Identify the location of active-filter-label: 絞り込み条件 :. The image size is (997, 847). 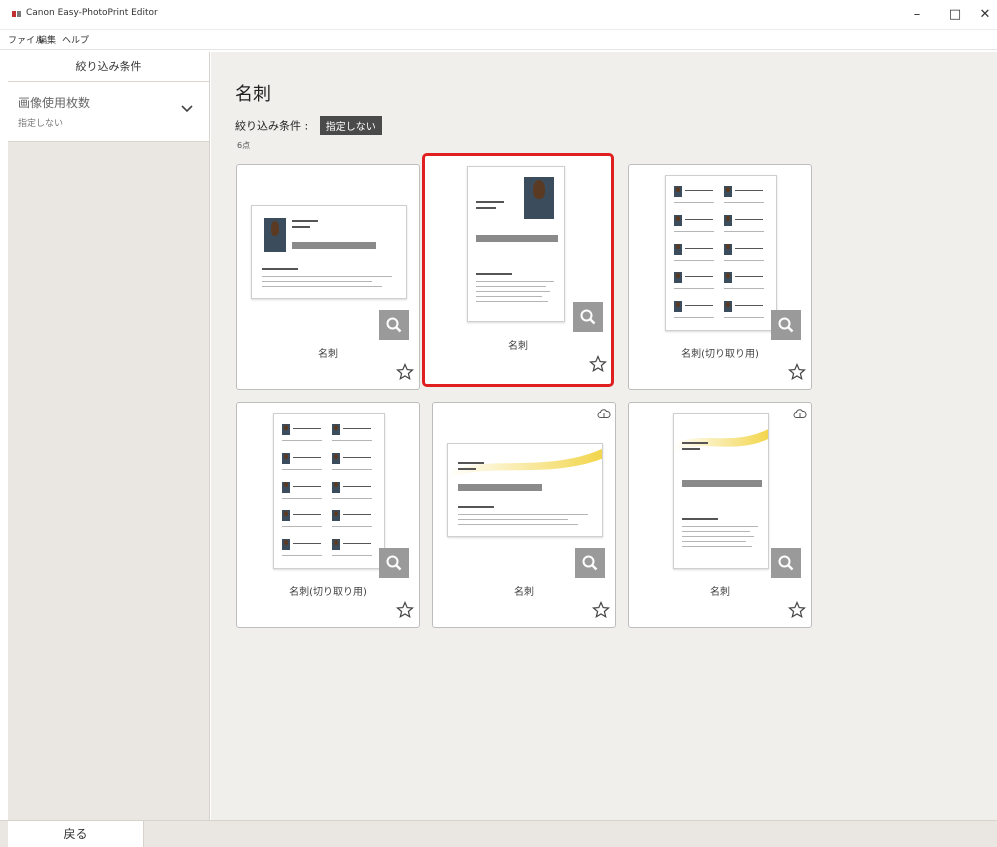
(272, 126).